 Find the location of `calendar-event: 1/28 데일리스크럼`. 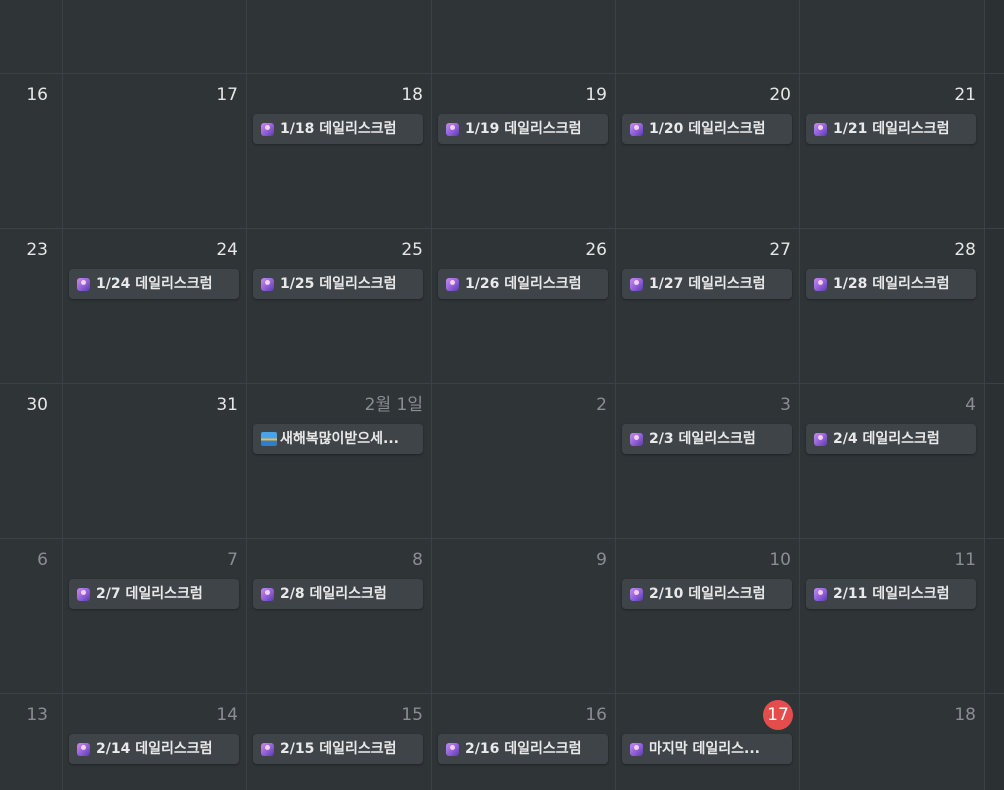

calendar-event: 1/28 데일리스크럼 is located at coordinates (891, 284).